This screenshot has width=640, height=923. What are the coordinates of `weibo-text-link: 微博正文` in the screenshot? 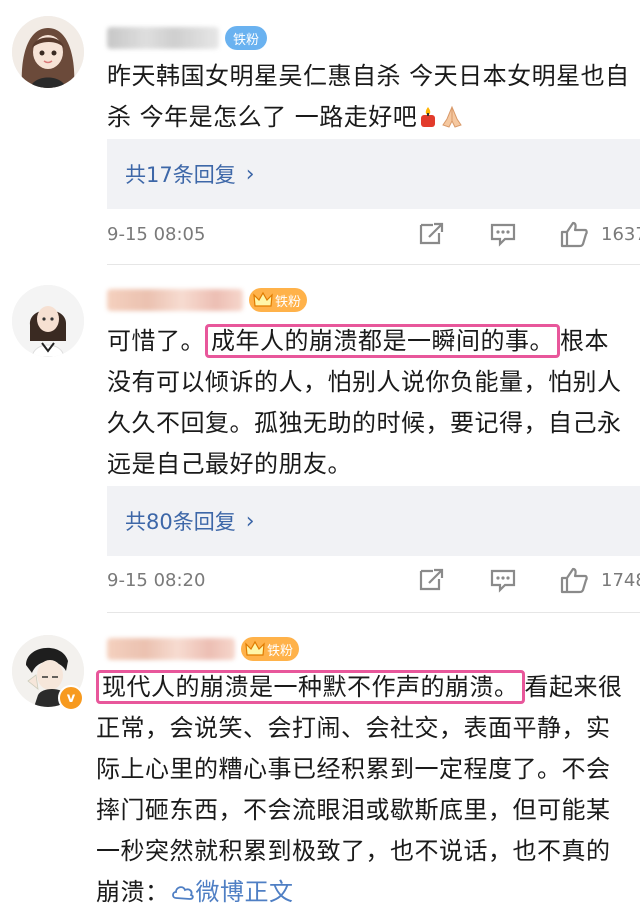 It's located at (232, 892).